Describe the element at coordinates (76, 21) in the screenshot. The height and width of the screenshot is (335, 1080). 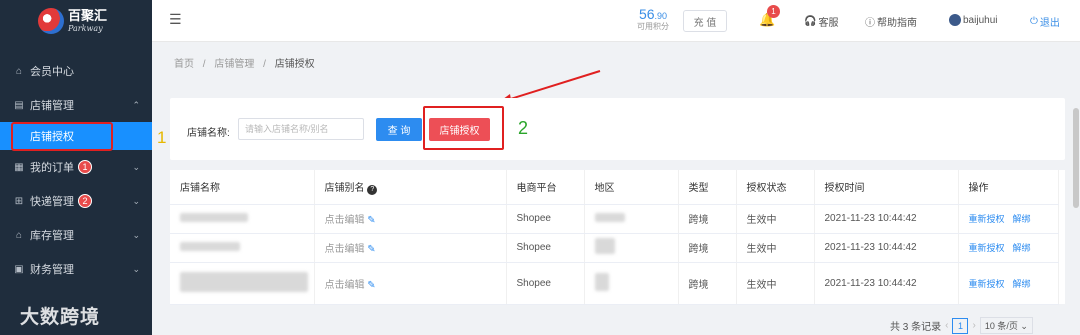
I see `logo: 百聚汇 Parkway` at that location.